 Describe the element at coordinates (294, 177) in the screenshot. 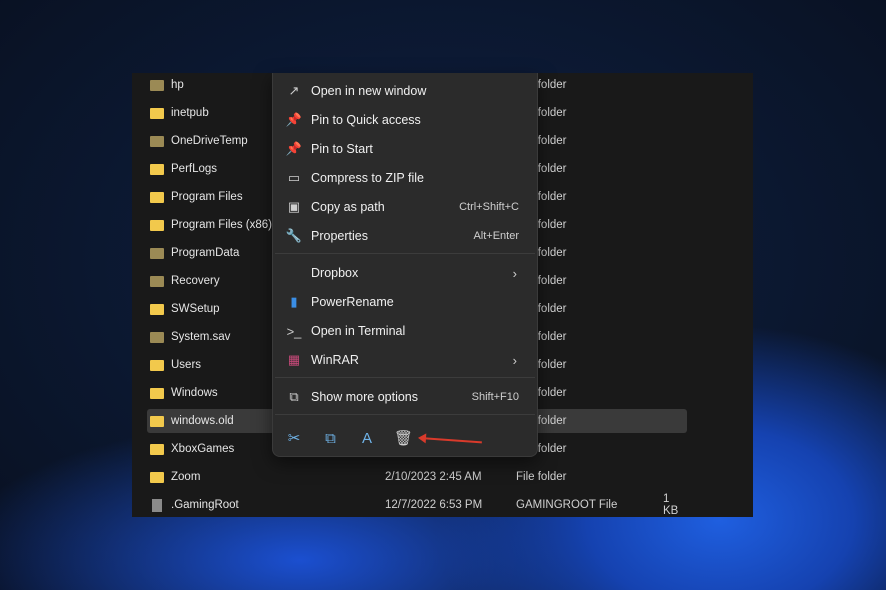

I see `zip-icon: ▭` at that location.